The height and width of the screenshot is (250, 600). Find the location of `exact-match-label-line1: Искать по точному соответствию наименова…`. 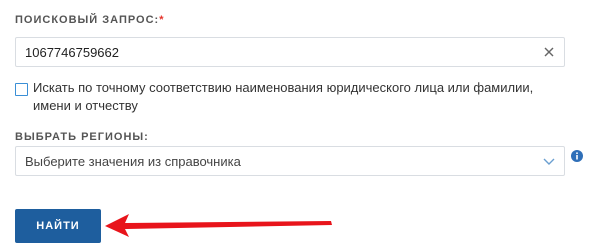

exact-match-label-line1: Искать по точному соответствию наименова… is located at coordinates (283, 87).